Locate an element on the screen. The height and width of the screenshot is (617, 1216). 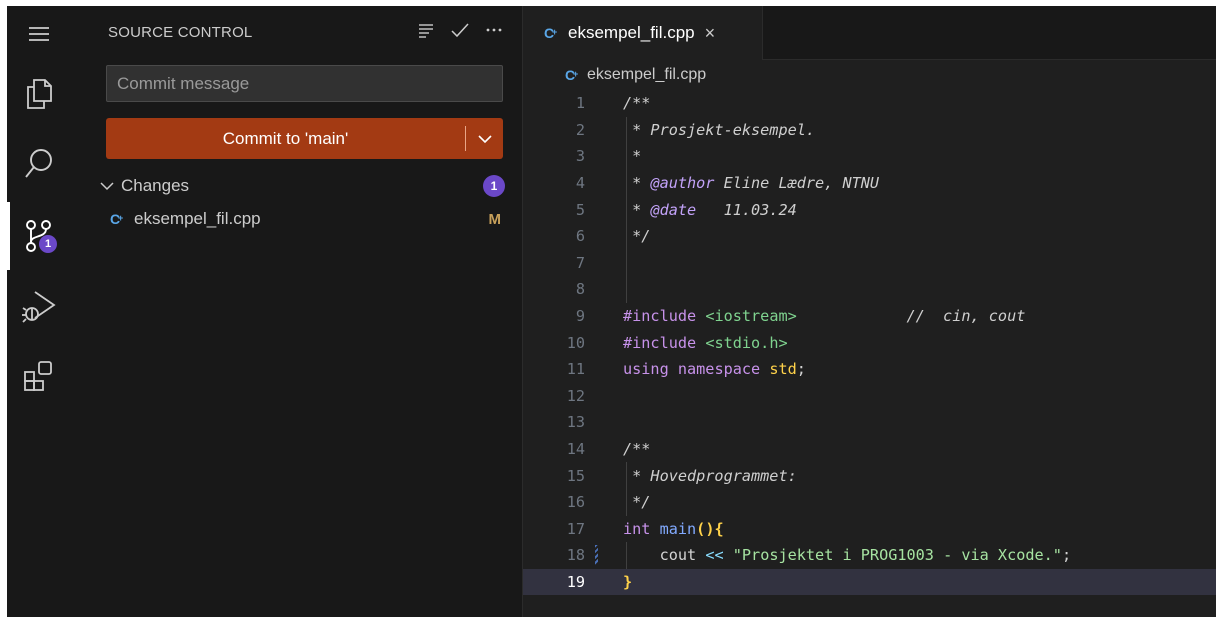
code-text: * Prosjekt-eksempel. is located at coordinates (719, 129).